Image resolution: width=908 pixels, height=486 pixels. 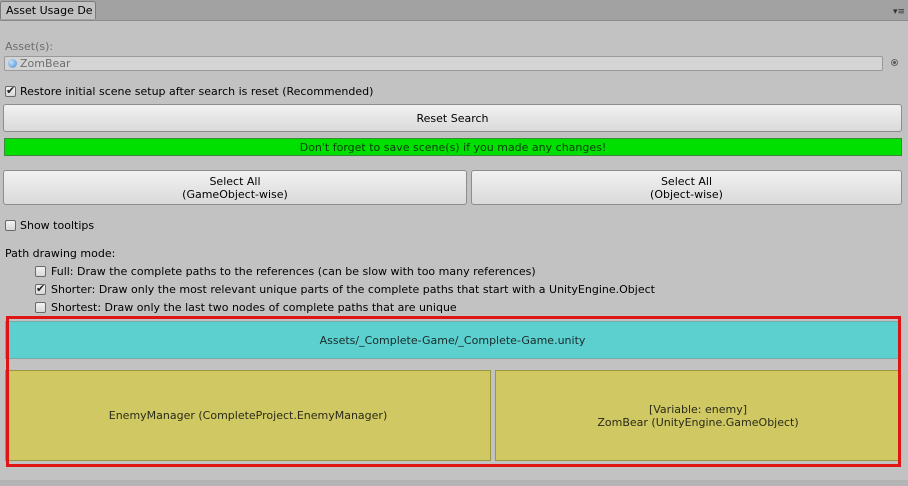 I want to click on path-mode-shorter-checkbox, so click(x=40, y=288).